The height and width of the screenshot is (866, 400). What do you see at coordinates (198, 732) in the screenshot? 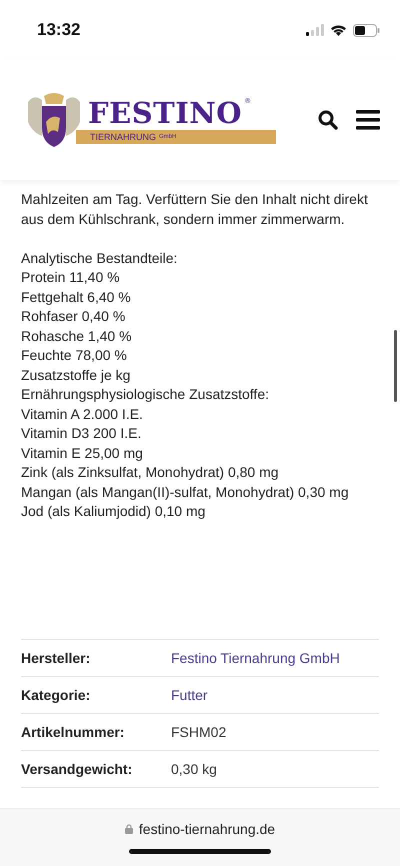
I see `detail-value: FSHM02` at bounding box center [198, 732].